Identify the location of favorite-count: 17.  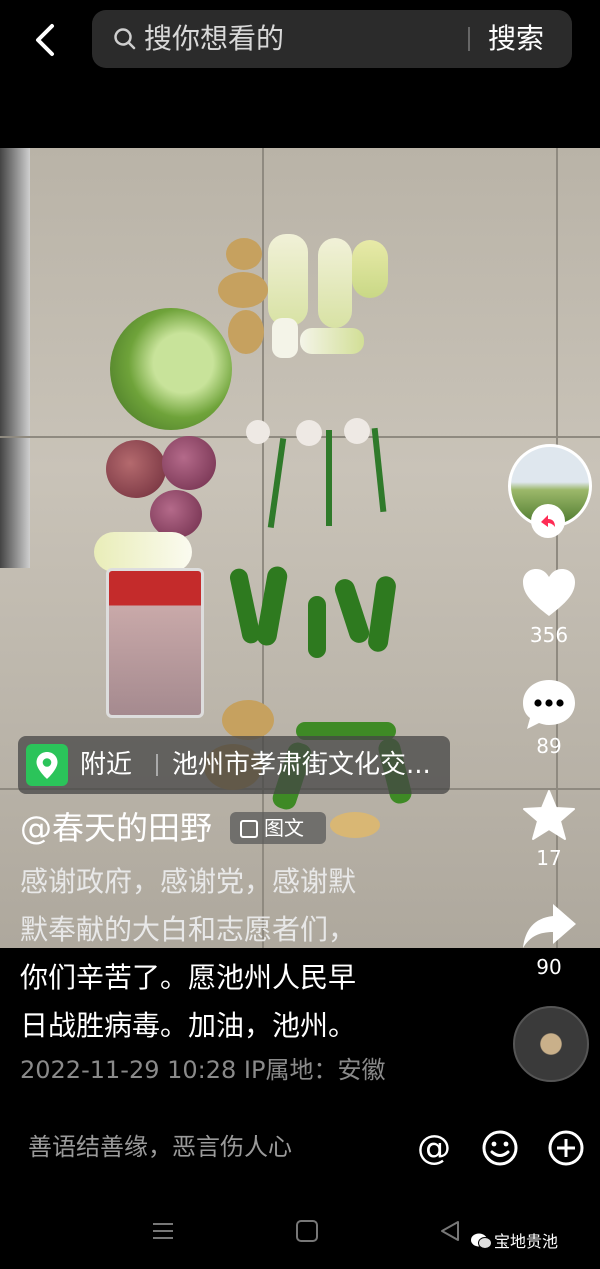
(549, 858).